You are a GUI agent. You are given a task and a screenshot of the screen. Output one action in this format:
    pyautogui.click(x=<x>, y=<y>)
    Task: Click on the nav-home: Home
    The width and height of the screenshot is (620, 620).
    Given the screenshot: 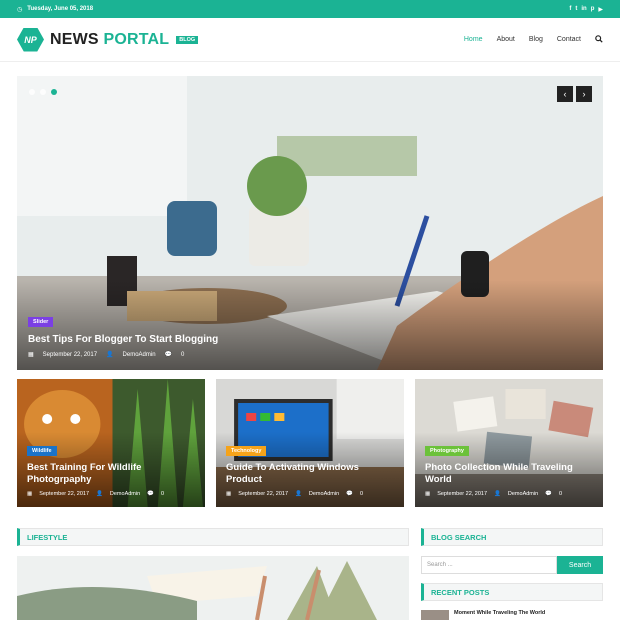 What is the action you would take?
    pyautogui.click(x=473, y=39)
    